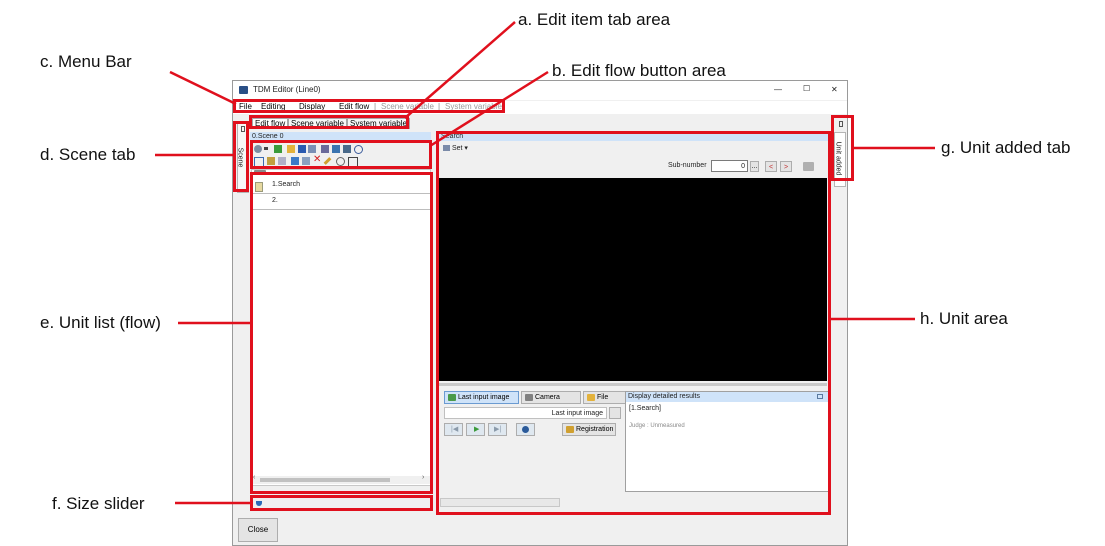 Image resolution: width=1105 pixels, height=546 pixels. I want to click on edit-item-tab-area-box, so click(329, 122).